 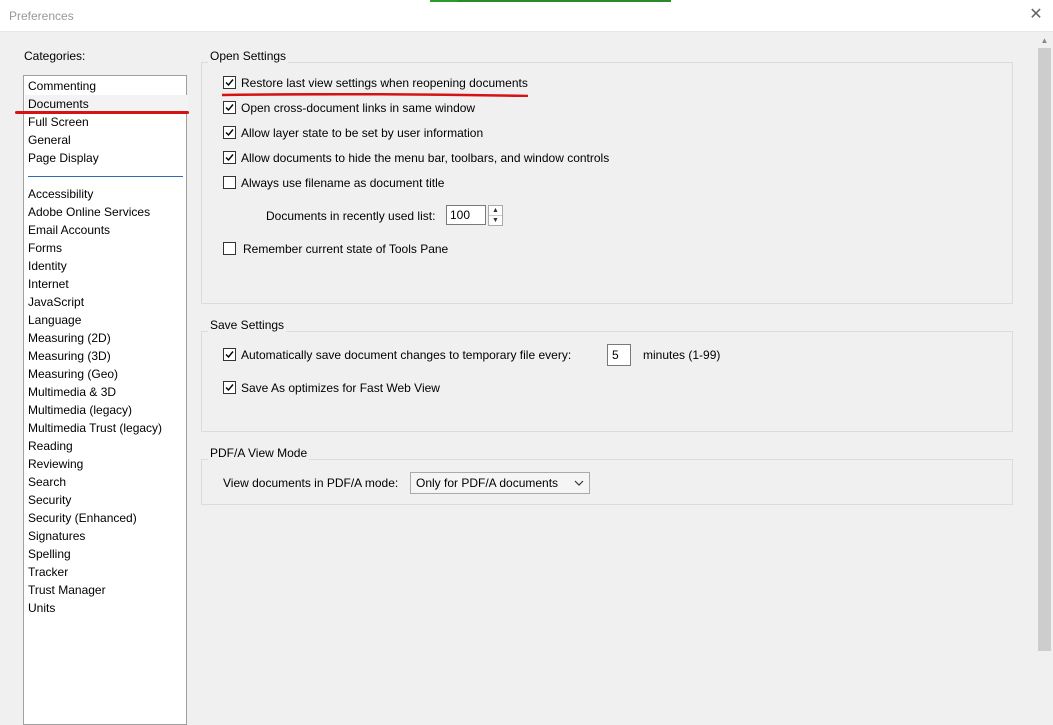 I want to click on category-multimedia-3d: Multimedia & 3D, so click(x=72, y=392).